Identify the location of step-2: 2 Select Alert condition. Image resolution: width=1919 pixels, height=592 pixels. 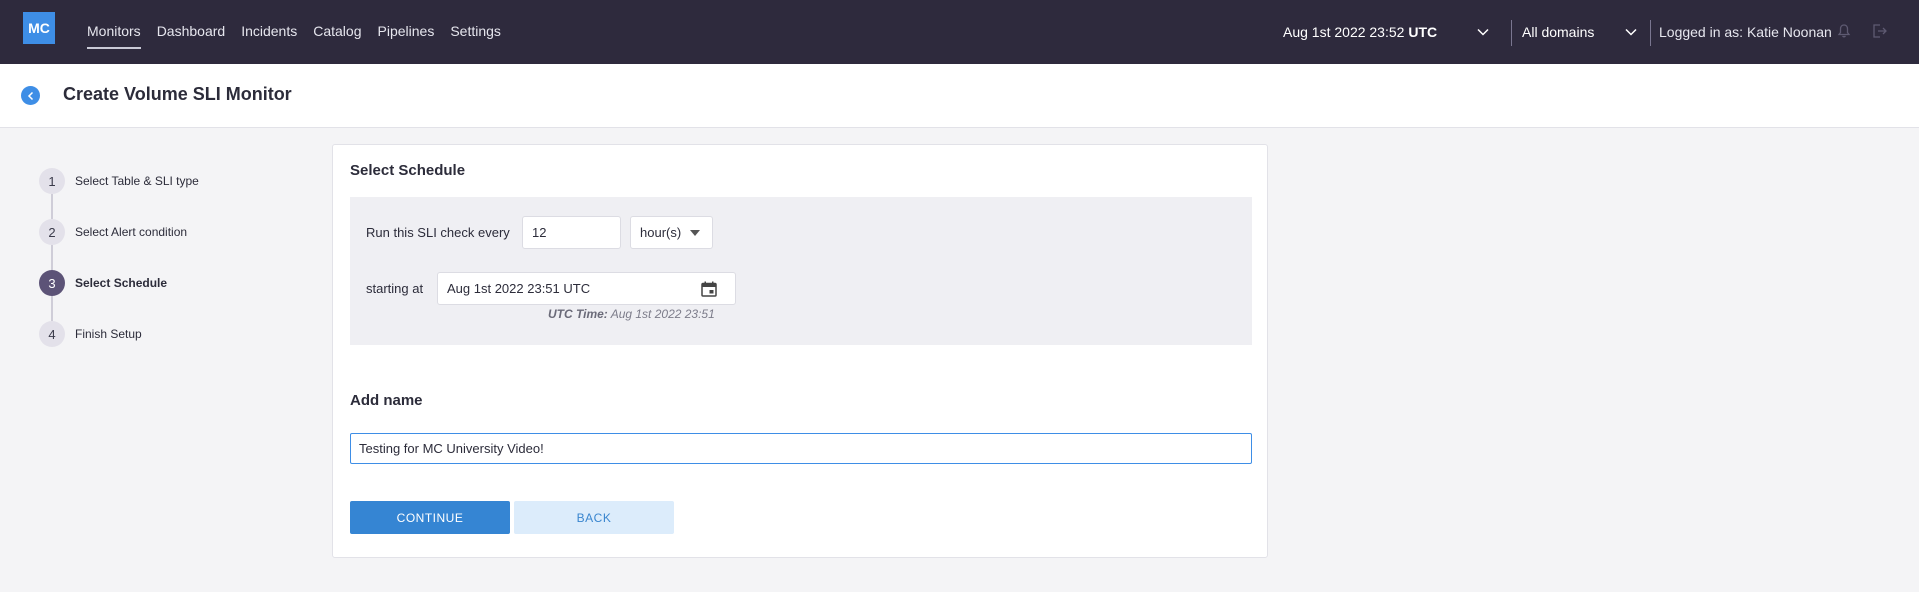
(149, 232).